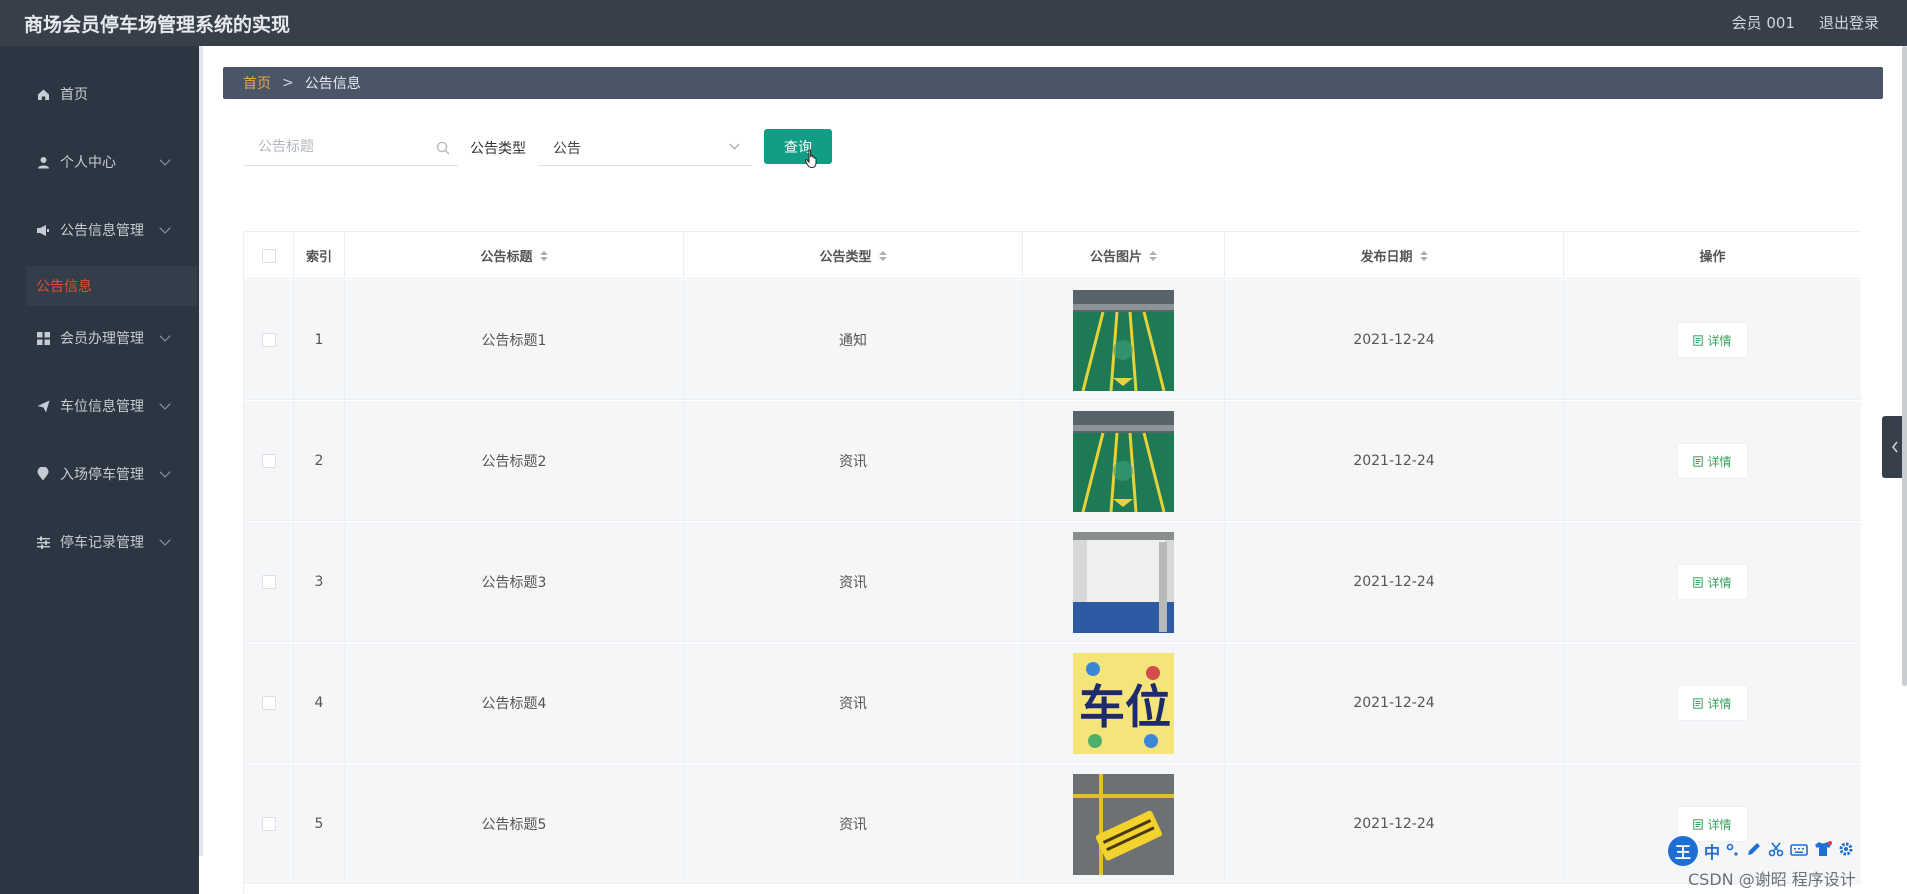 The height and width of the screenshot is (894, 1907). Describe the element at coordinates (111, 286) in the screenshot. I see `sidebar-subitem-notice: 公告信息` at that location.